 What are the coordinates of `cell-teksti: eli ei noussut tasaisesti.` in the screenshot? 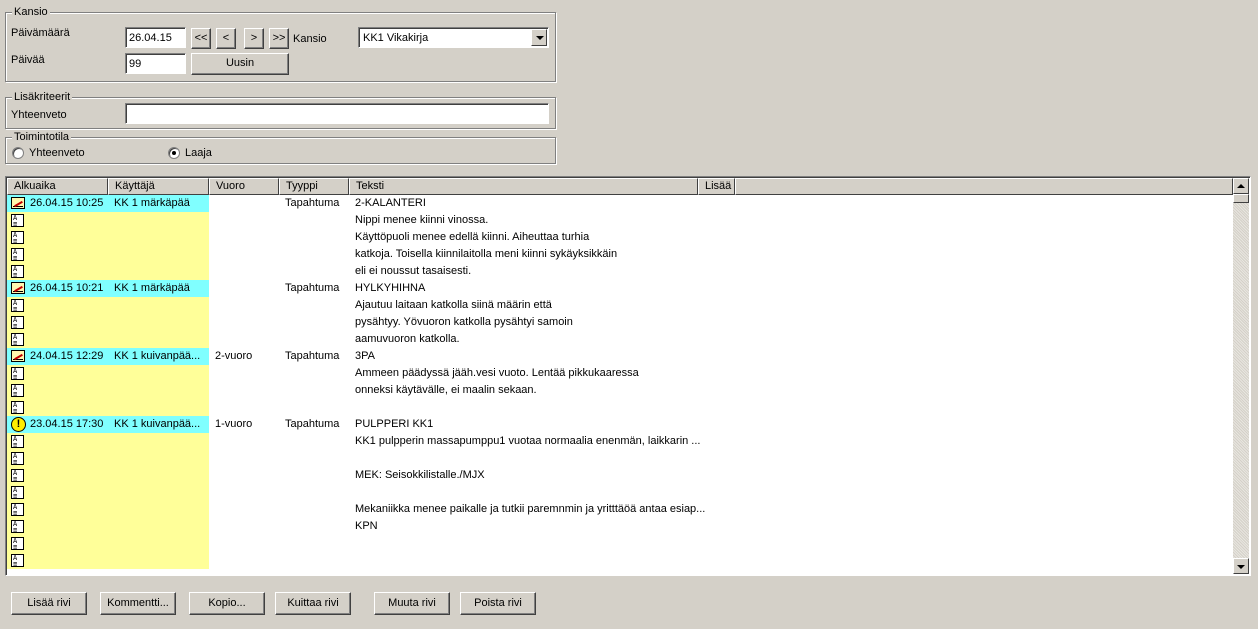 It's located at (413, 271).